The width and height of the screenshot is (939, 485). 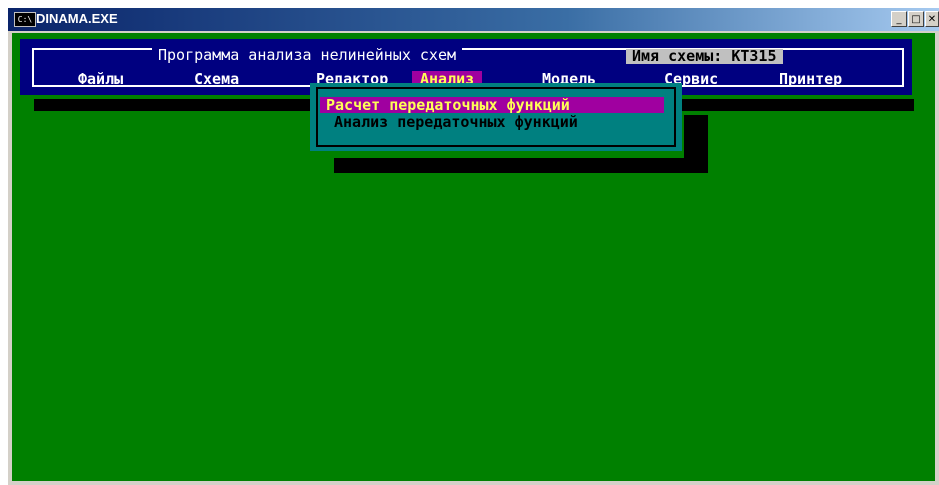 I want to click on console-icon: C:\, so click(x=25, y=19).